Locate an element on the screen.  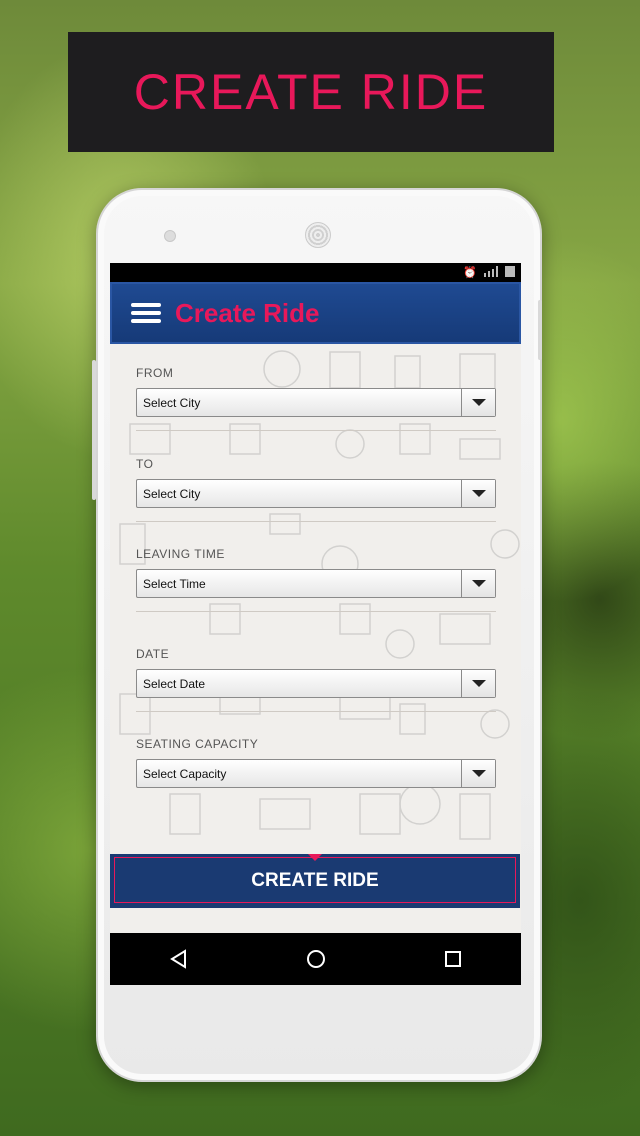
seating-capacity-field: SEATING CAPACITY Select Capacity is located at coordinates (316, 762).